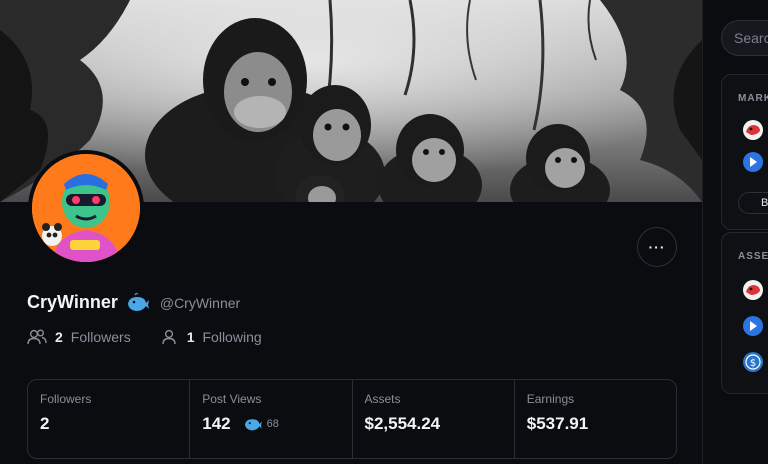 The image size is (768, 464). What do you see at coordinates (59, 337) in the screenshot?
I see `followers-count: 2` at bounding box center [59, 337].